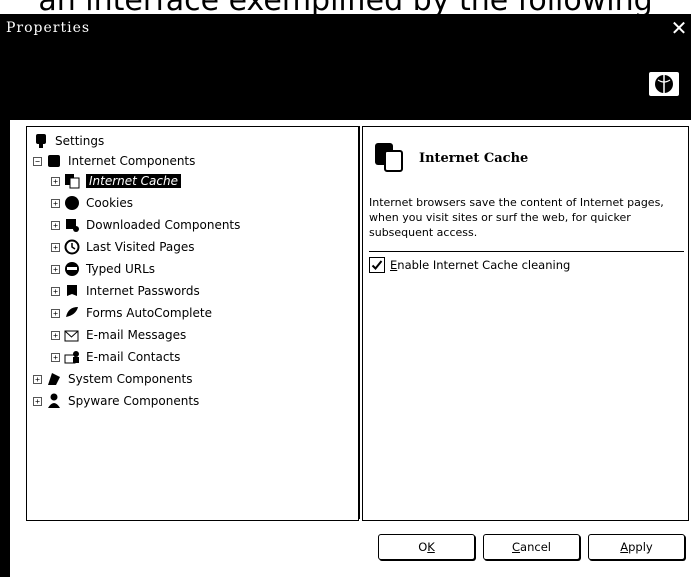 The width and height of the screenshot is (691, 577). Describe the element at coordinates (136, 335) in the screenshot. I see `tree-item-label: E-mail Messages` at that location.